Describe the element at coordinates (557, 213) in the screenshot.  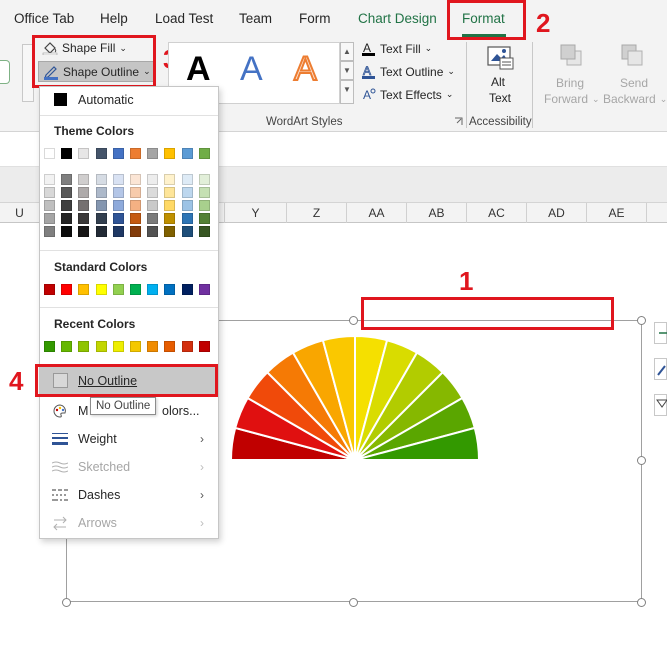
I see `column-header: AD` at that location.